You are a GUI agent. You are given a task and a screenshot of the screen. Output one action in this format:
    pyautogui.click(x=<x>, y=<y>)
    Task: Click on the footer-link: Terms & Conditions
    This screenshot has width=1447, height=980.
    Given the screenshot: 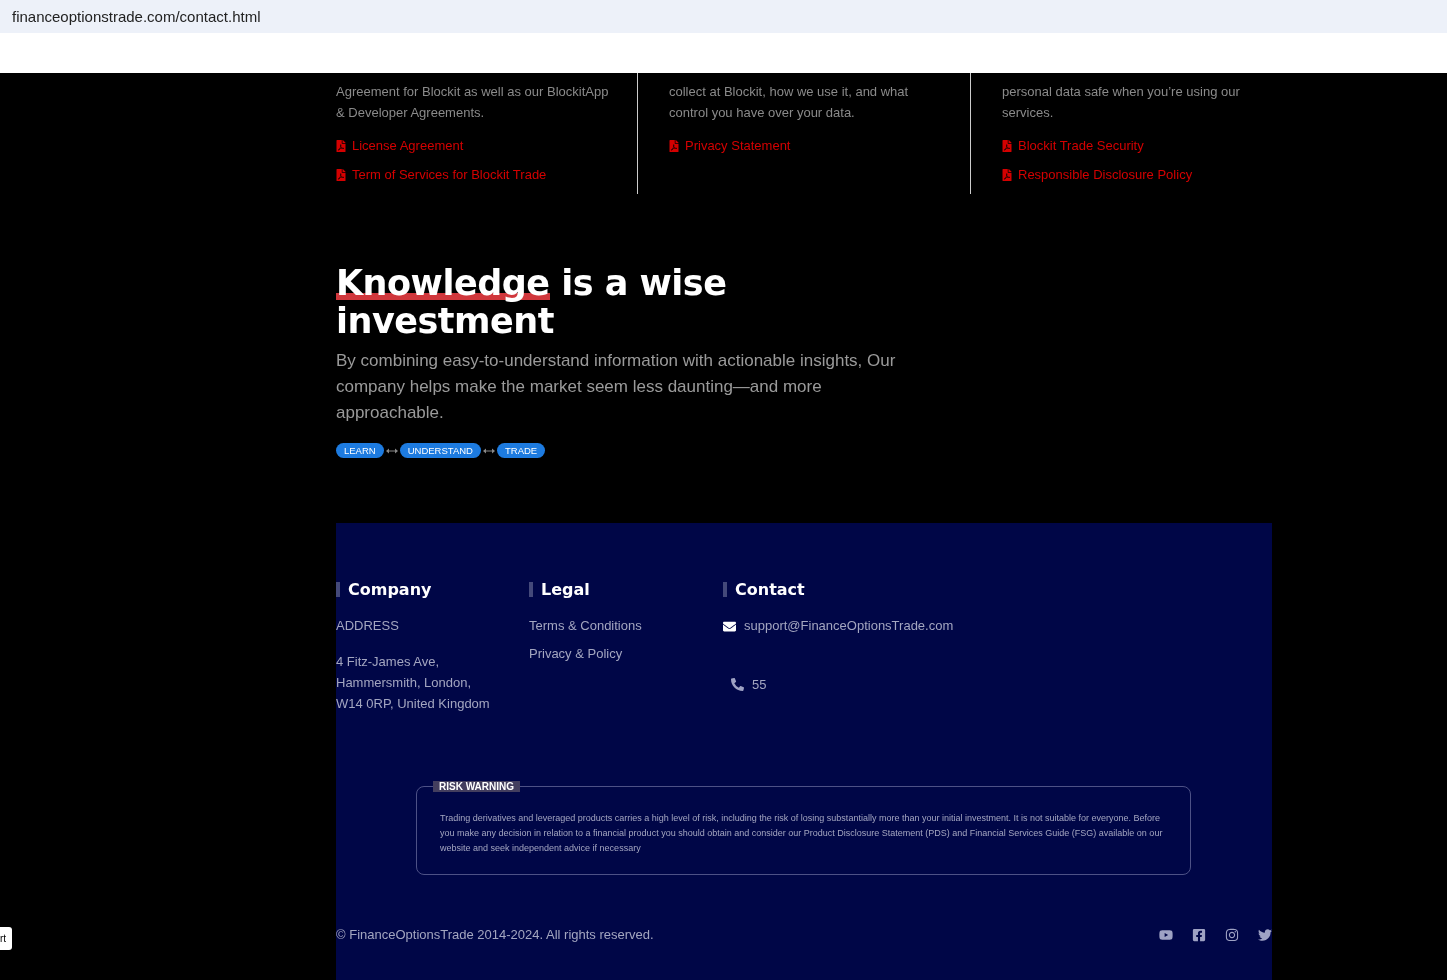 What is the action you would take?
    pyautogui.click(x=626, y=626)
    